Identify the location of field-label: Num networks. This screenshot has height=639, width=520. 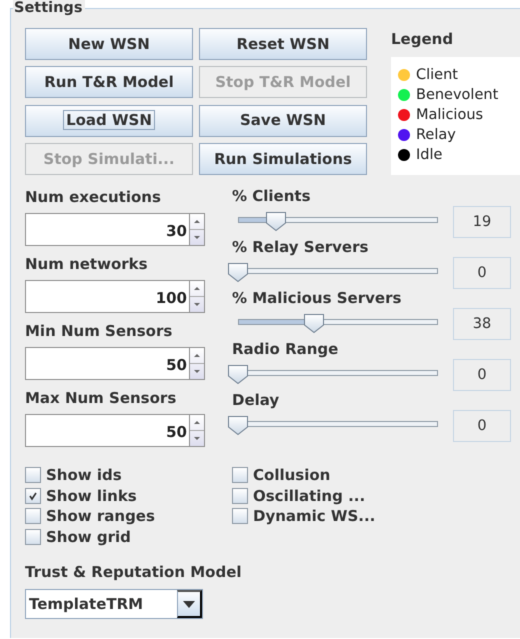
(87, 264).